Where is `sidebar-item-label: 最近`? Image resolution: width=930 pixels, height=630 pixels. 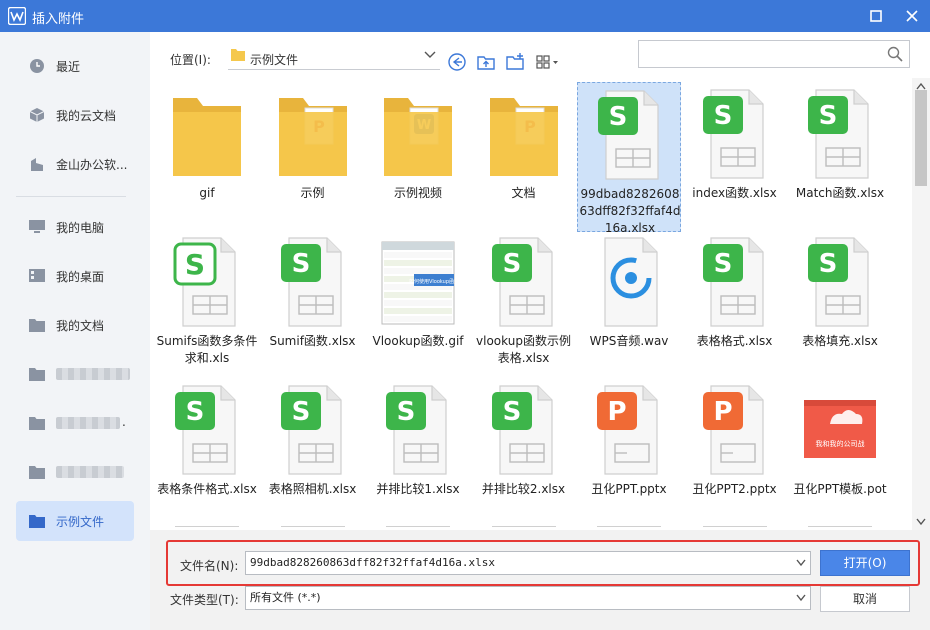 sidebar-item-label: 最近 is located at coordinates (68, 67).